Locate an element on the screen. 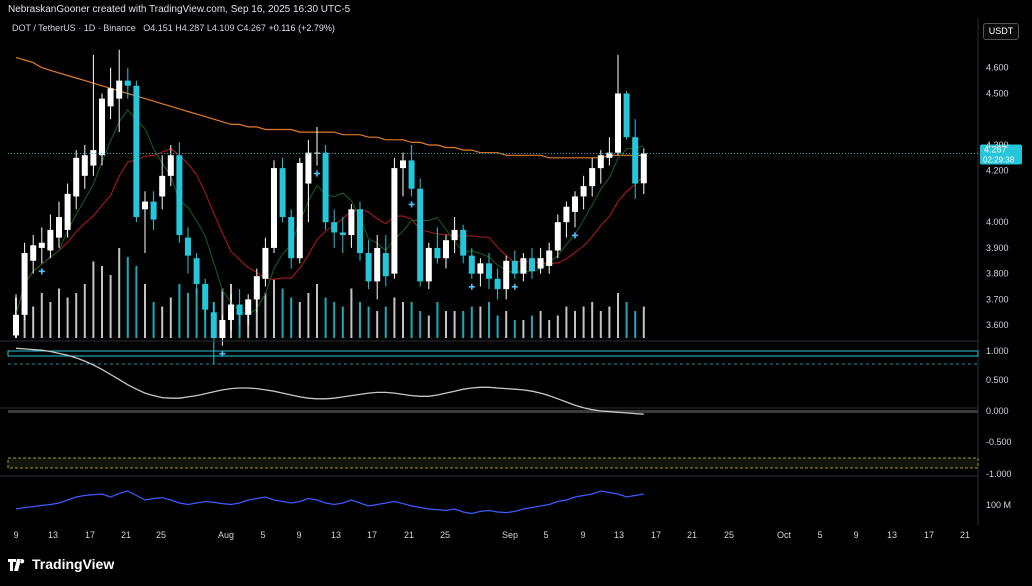 Image resolution: width=1032 pixels, height=586 pixels. currency-button: USDT is located at coordinates (1001, 31).